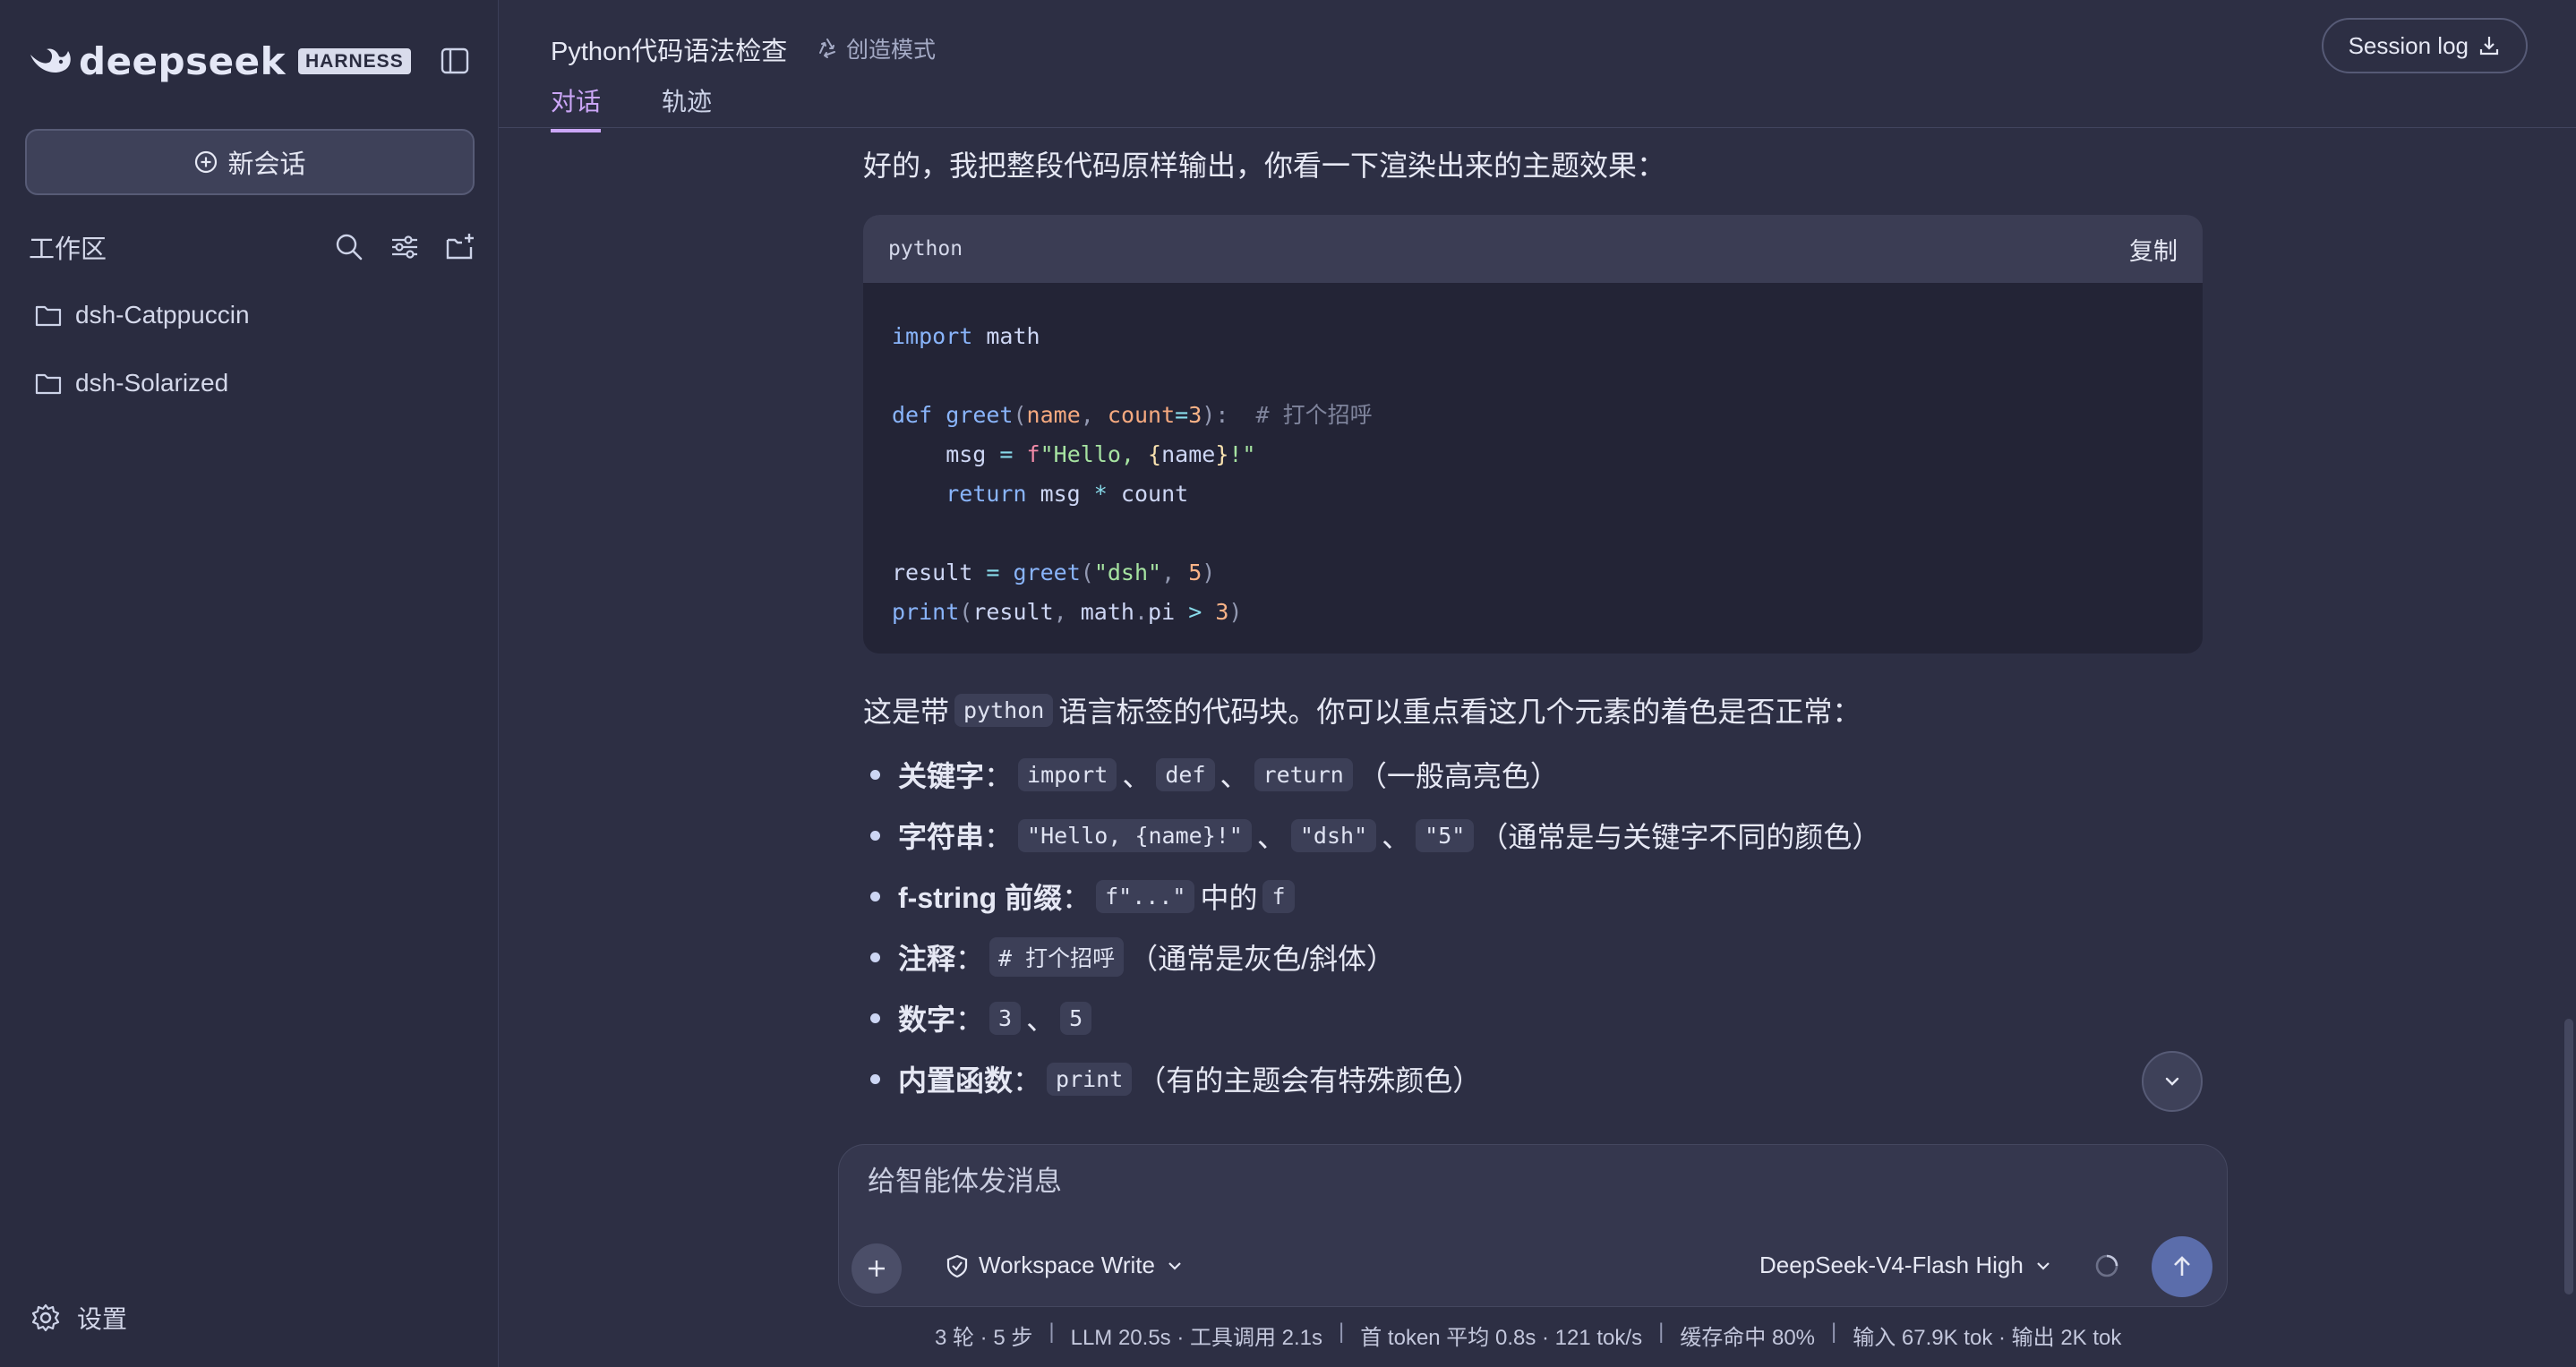  I want to click on bullet-label: f-string 前缀, so click(981, 898).